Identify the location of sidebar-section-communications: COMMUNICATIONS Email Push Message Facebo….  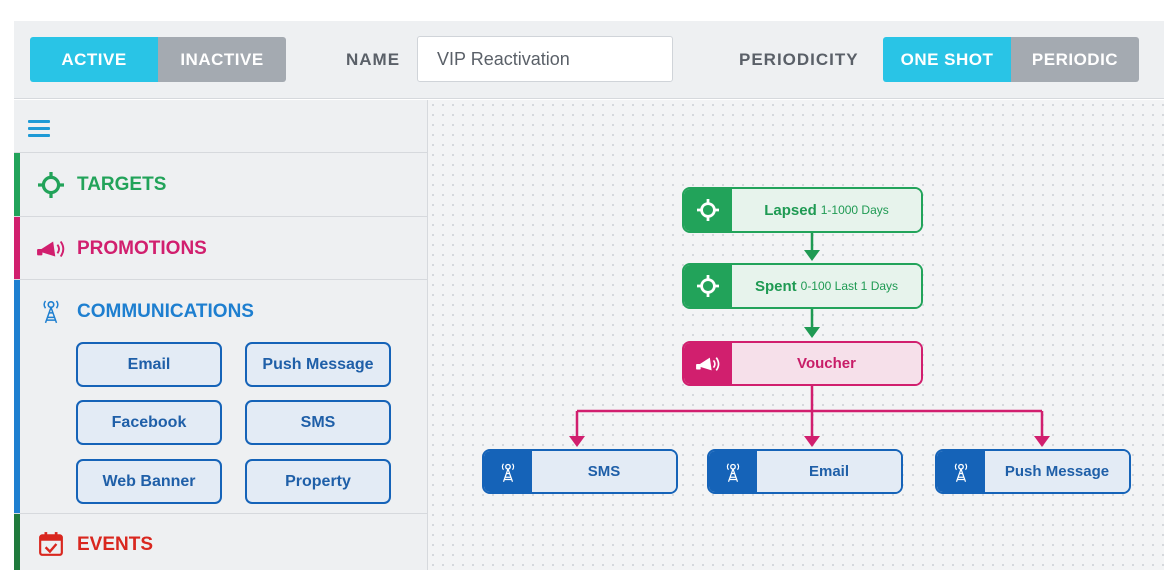
(220, 396).